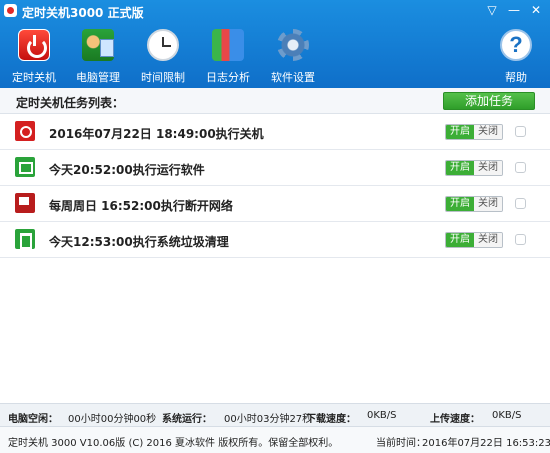 This screenshot has height=453, width=550. Describe the element at coordinates (83, 13) in the screenshot. I see `window-title: 定时关机3000 正式版` at that location.